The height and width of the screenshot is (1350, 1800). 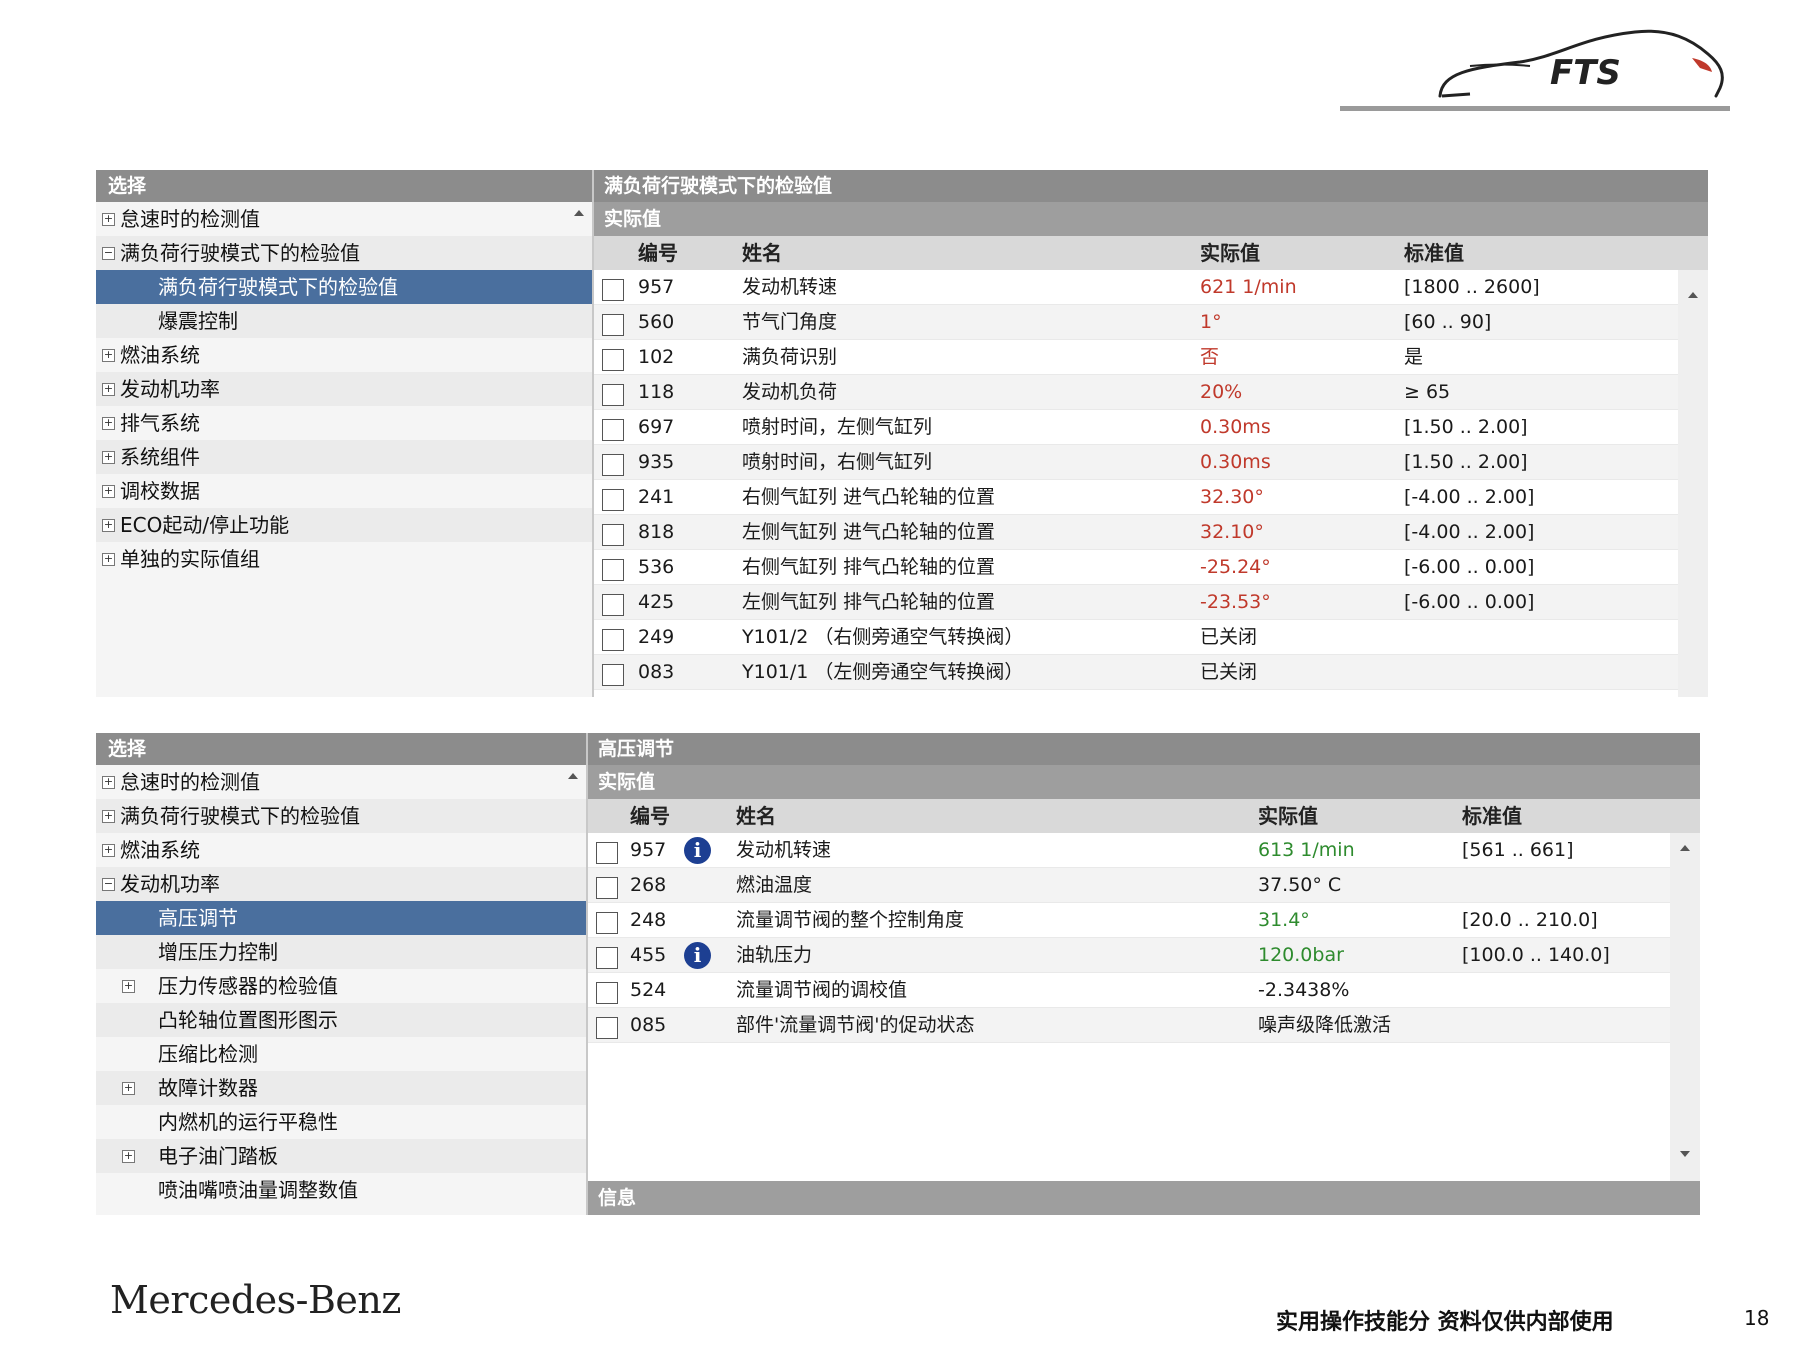 What do you see at coordinates (341, 1190) in the screenshot?
I see `nav-item: 喷油嘴喷油量调整数值` at bounding box center [341, 1190].